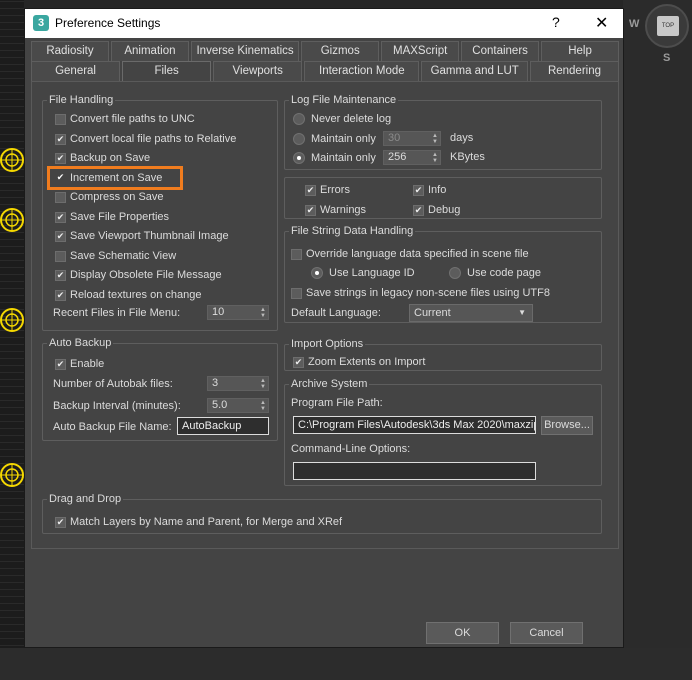 Image resolution: width=692 pixels, height=680 pixels. Describe the element at coordinates (556, 22) in the screenshot. I see `help-button: ?` at that location.